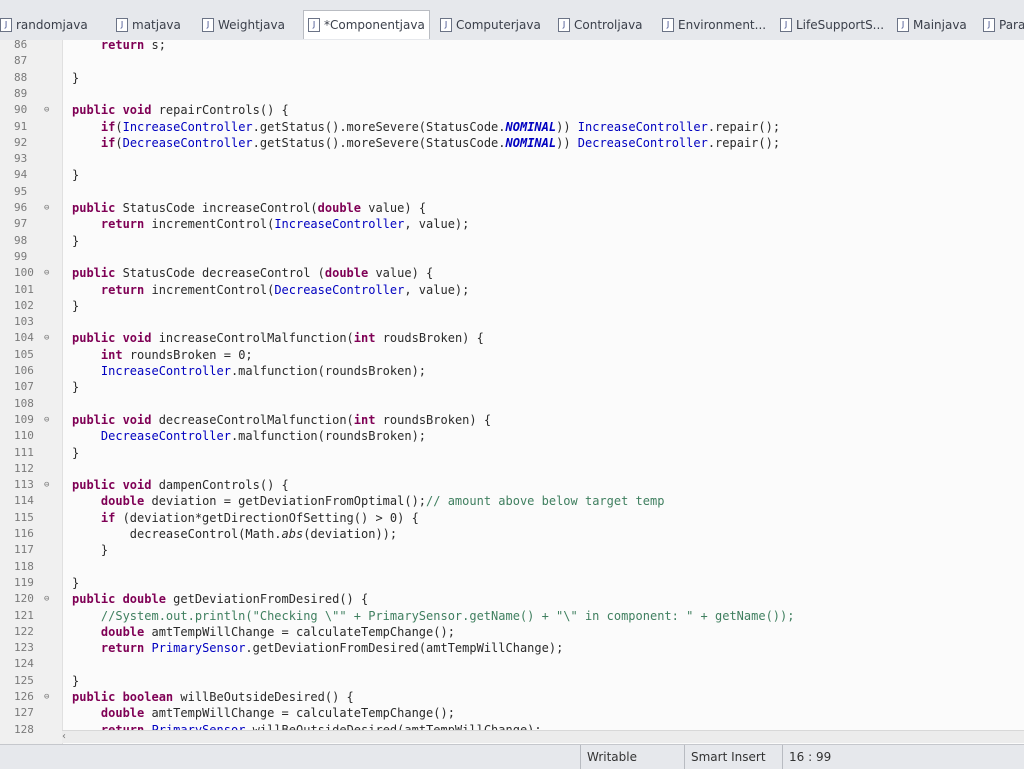  What do you see at coordinates (21, 93) in the screenshot?
I see `line-number: 89` at bounding box center [21, 93].